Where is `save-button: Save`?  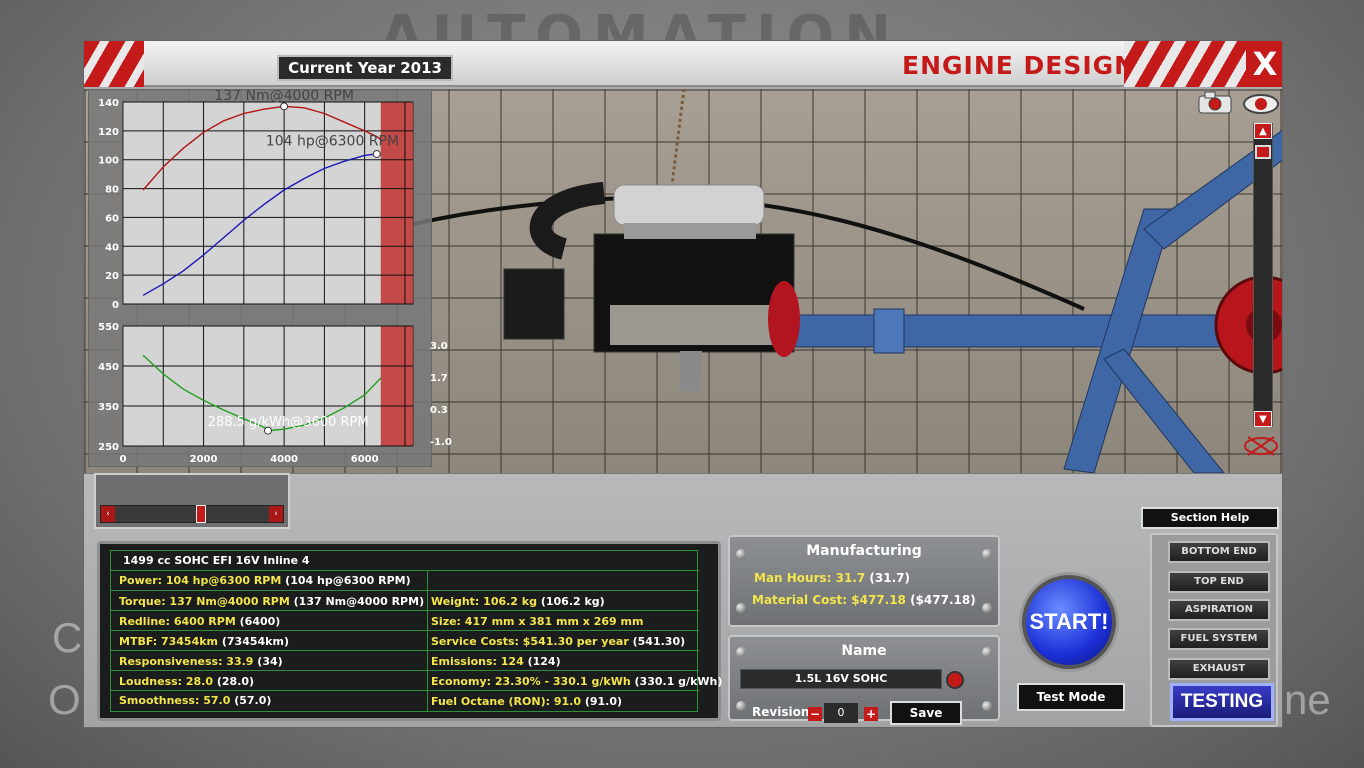 save-button: Save is located at coordinates (926, 713).